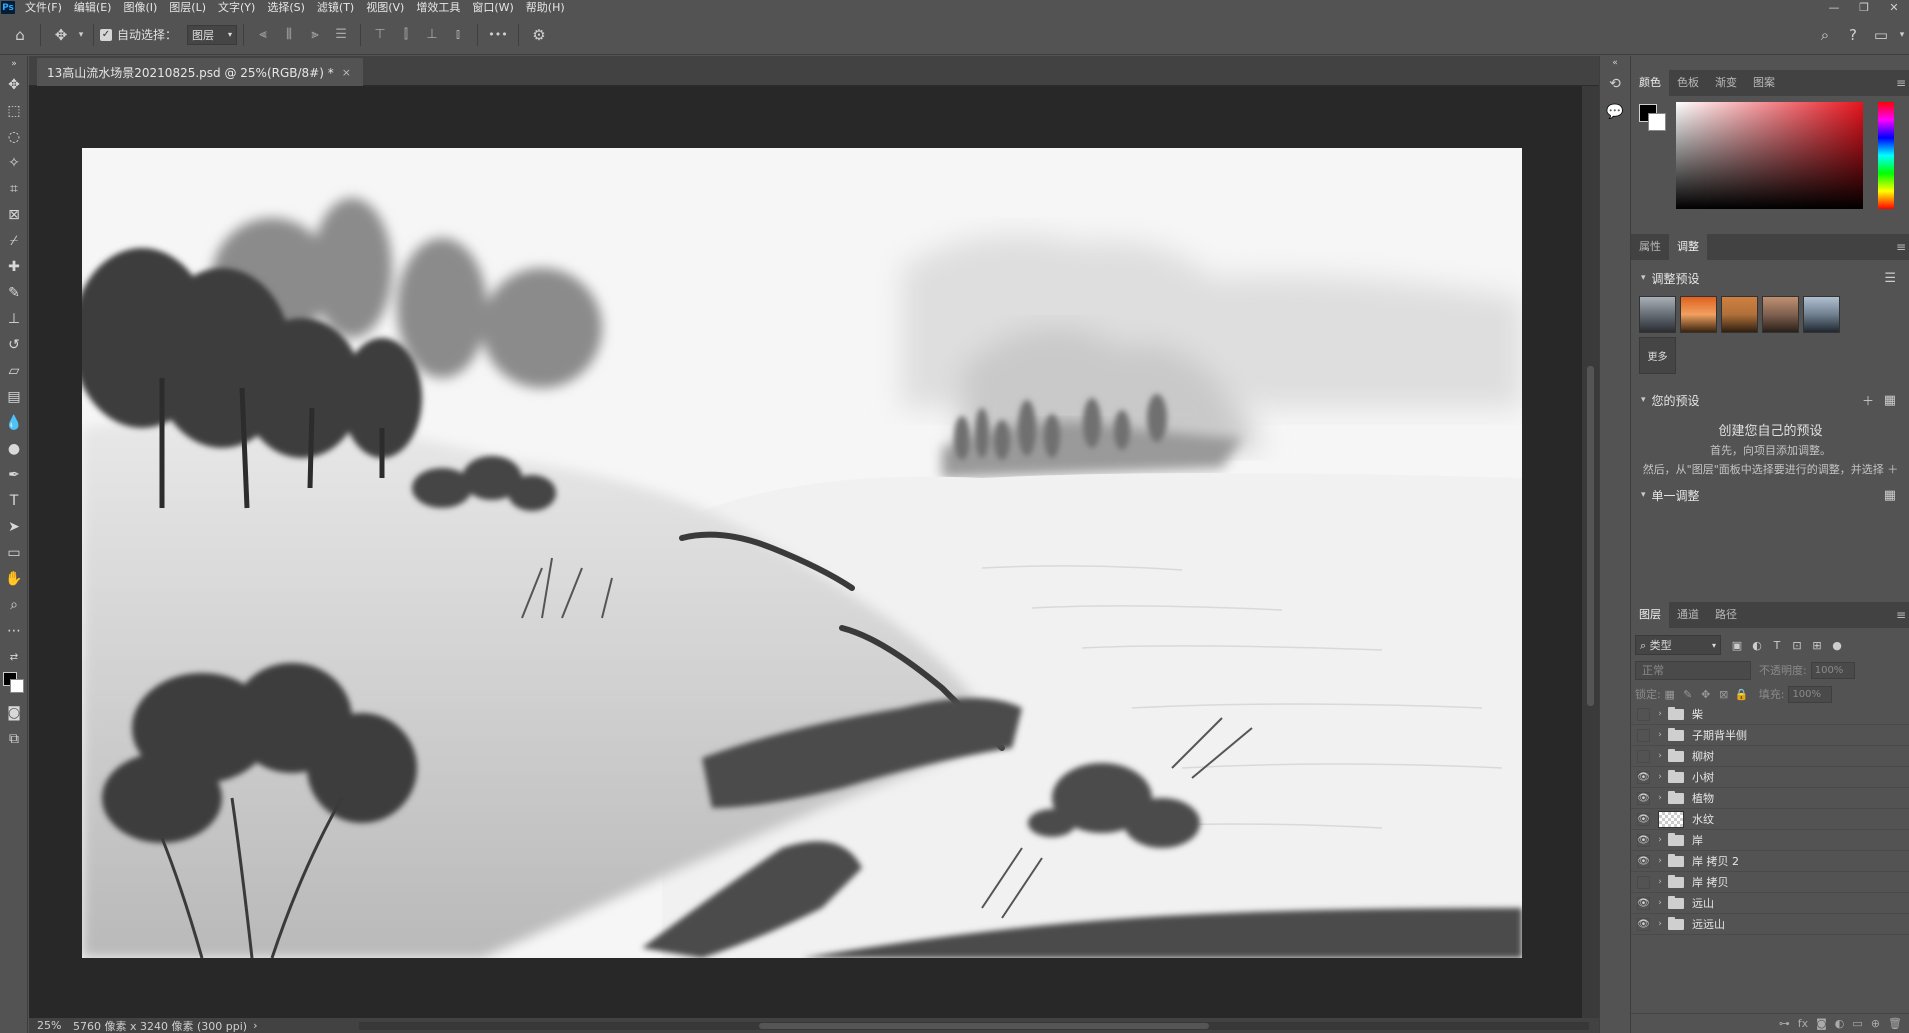 The image size is (1909, 1033). What do you see at coordinates (1825, 35) in the screenshot?
I see `search-icon: ⌕` at bounding box center [1825, 35].